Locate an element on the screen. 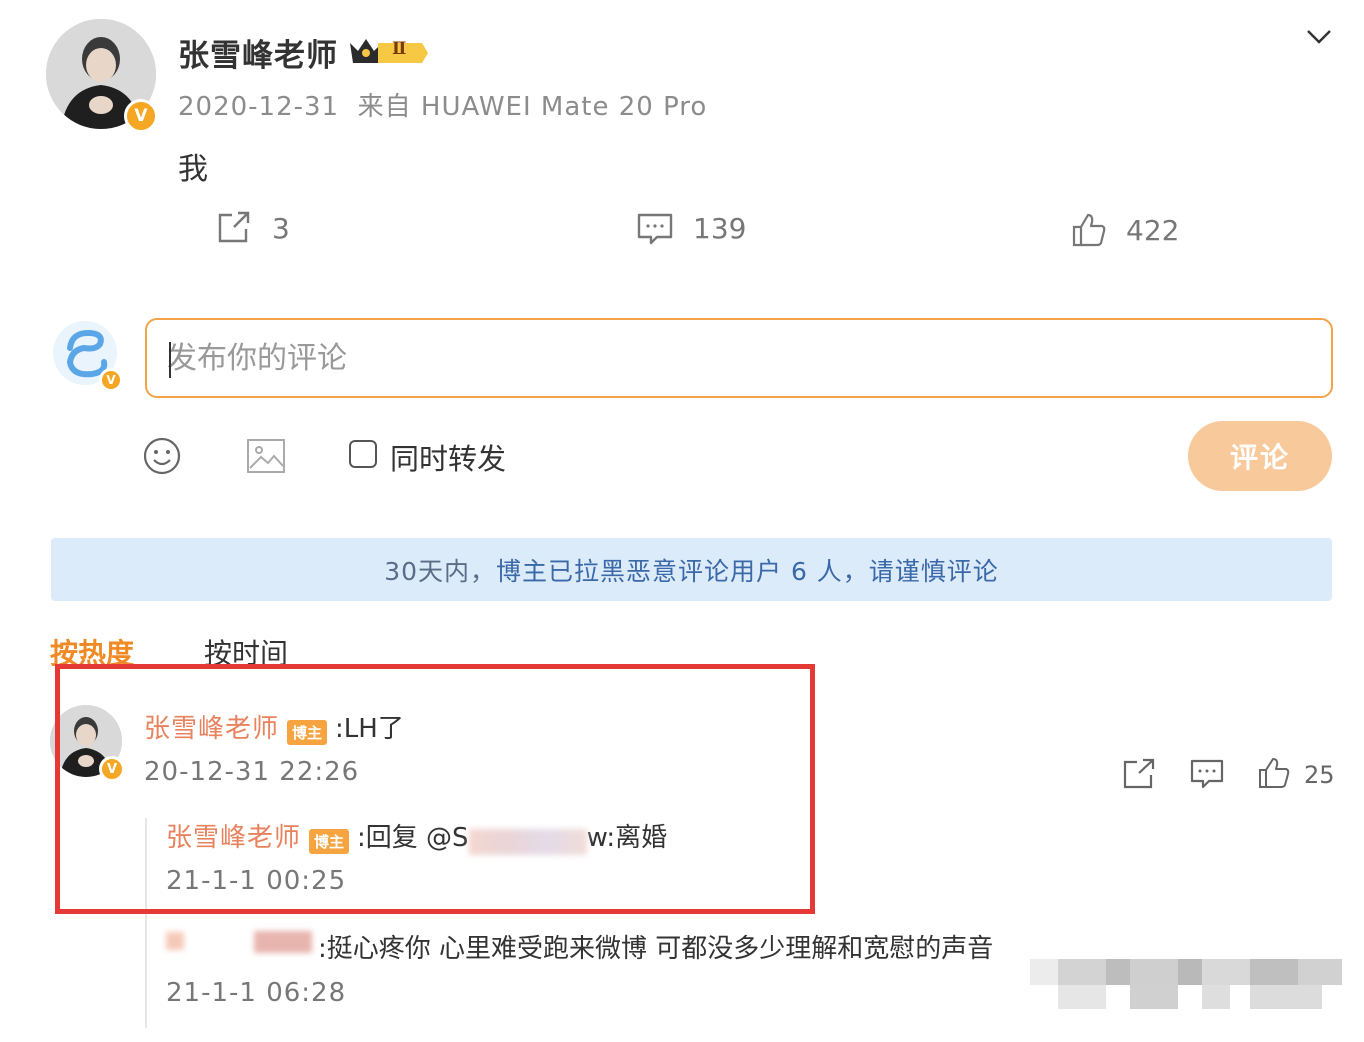  repost-checkbox-label: 同时转发 is located at coordinates (448, 459).